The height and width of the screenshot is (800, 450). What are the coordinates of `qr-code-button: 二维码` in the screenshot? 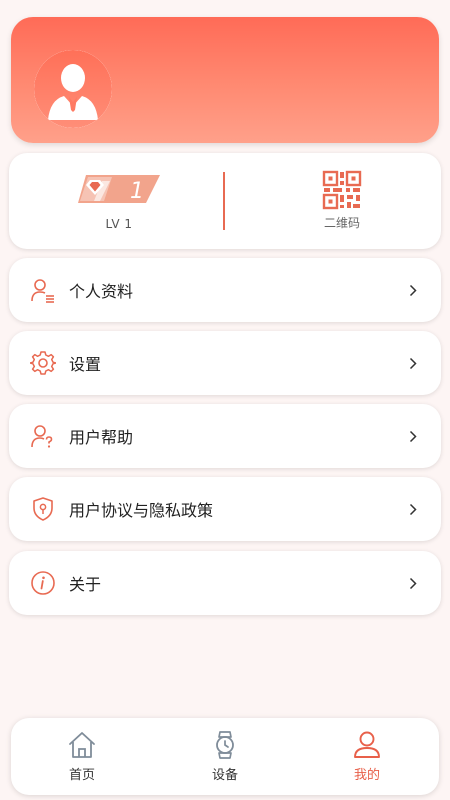 It's located at (342, 205).